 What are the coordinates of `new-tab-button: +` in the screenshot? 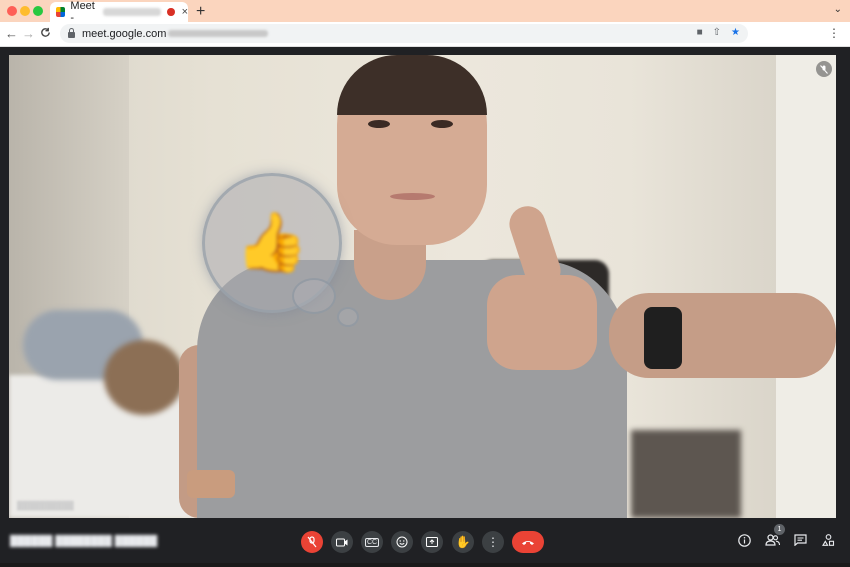 It's located at (200, 12).